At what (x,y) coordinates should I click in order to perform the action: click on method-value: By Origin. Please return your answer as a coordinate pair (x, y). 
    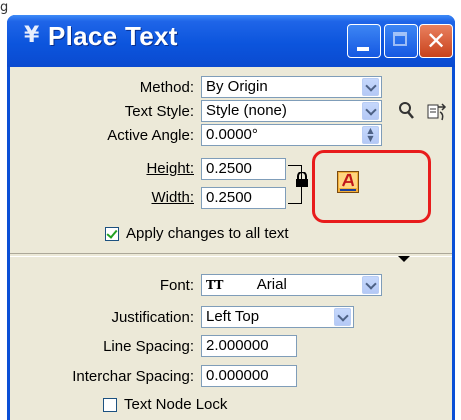
    Looking at the image, I should click on (237, 86).